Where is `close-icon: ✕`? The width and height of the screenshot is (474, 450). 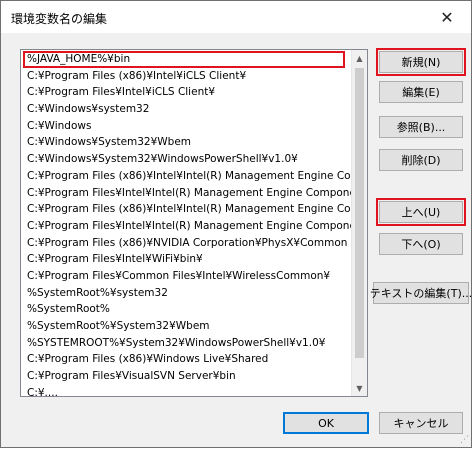
close-icon: ✕ is located at coordinates (447, 17).